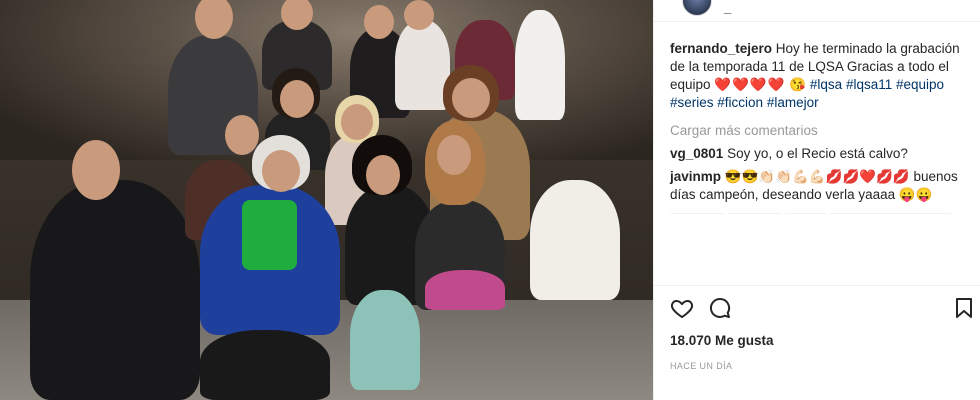  What do you see at coordinates (695, 176) in the screenshot?
I see `comment-username: javinmp` at bounding box center [695, 176].